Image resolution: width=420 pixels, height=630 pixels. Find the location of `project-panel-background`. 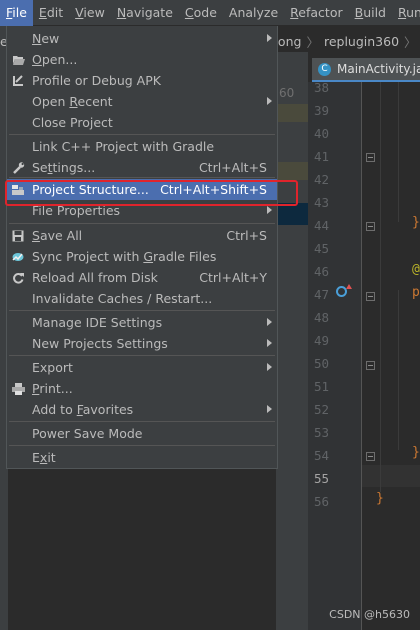

project-panel-background is located at coordinates (292, 341).